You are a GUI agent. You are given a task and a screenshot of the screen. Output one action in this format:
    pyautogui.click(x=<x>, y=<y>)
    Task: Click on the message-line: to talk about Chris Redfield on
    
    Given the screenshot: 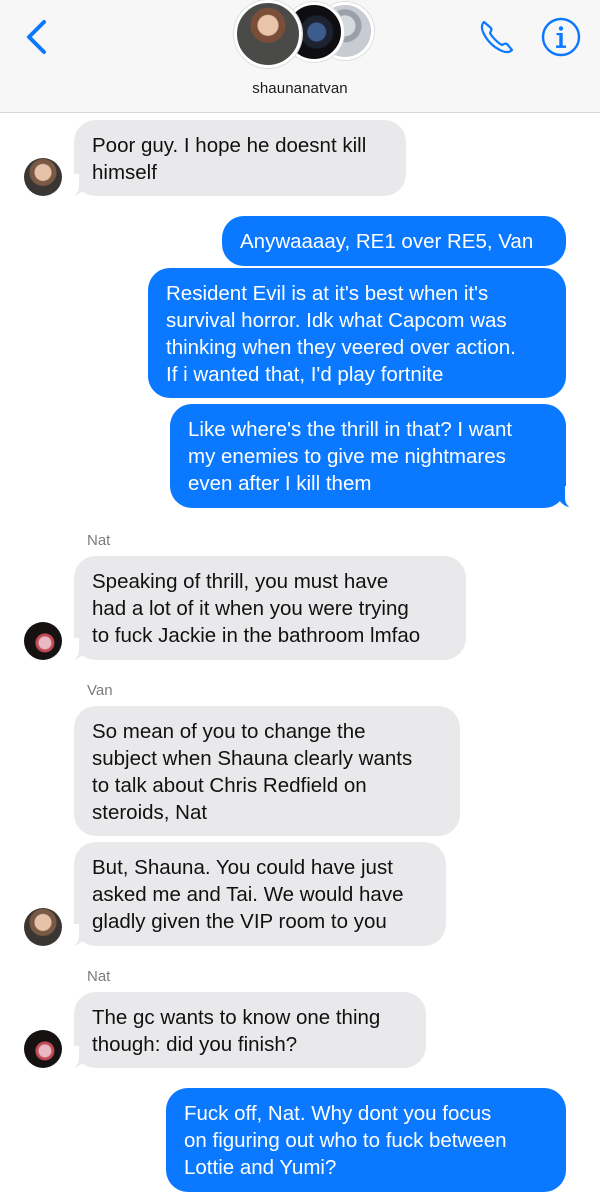 What is the action you would take?
    pyautogui.click(x=229, y=785)
    